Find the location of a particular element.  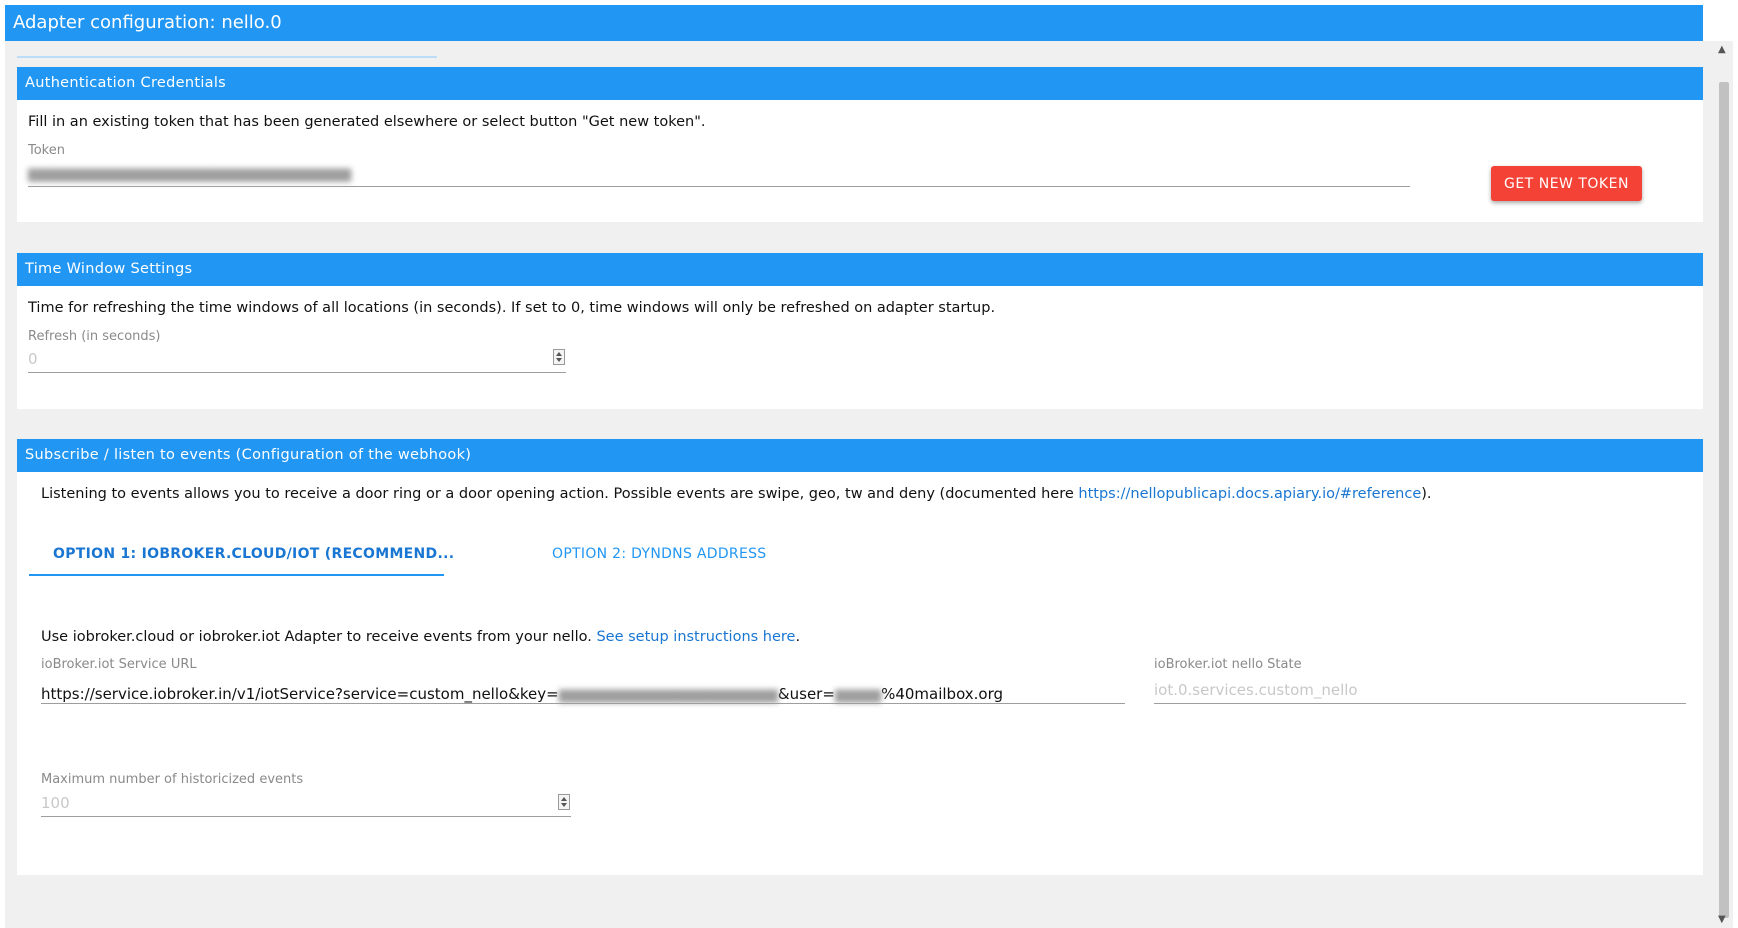

service-url-key-obscured: ▆▆▆▆▆▆▆▆▆▆▆▆▆▆▆▆▆▆▆ is located at coordinates (668, 694).